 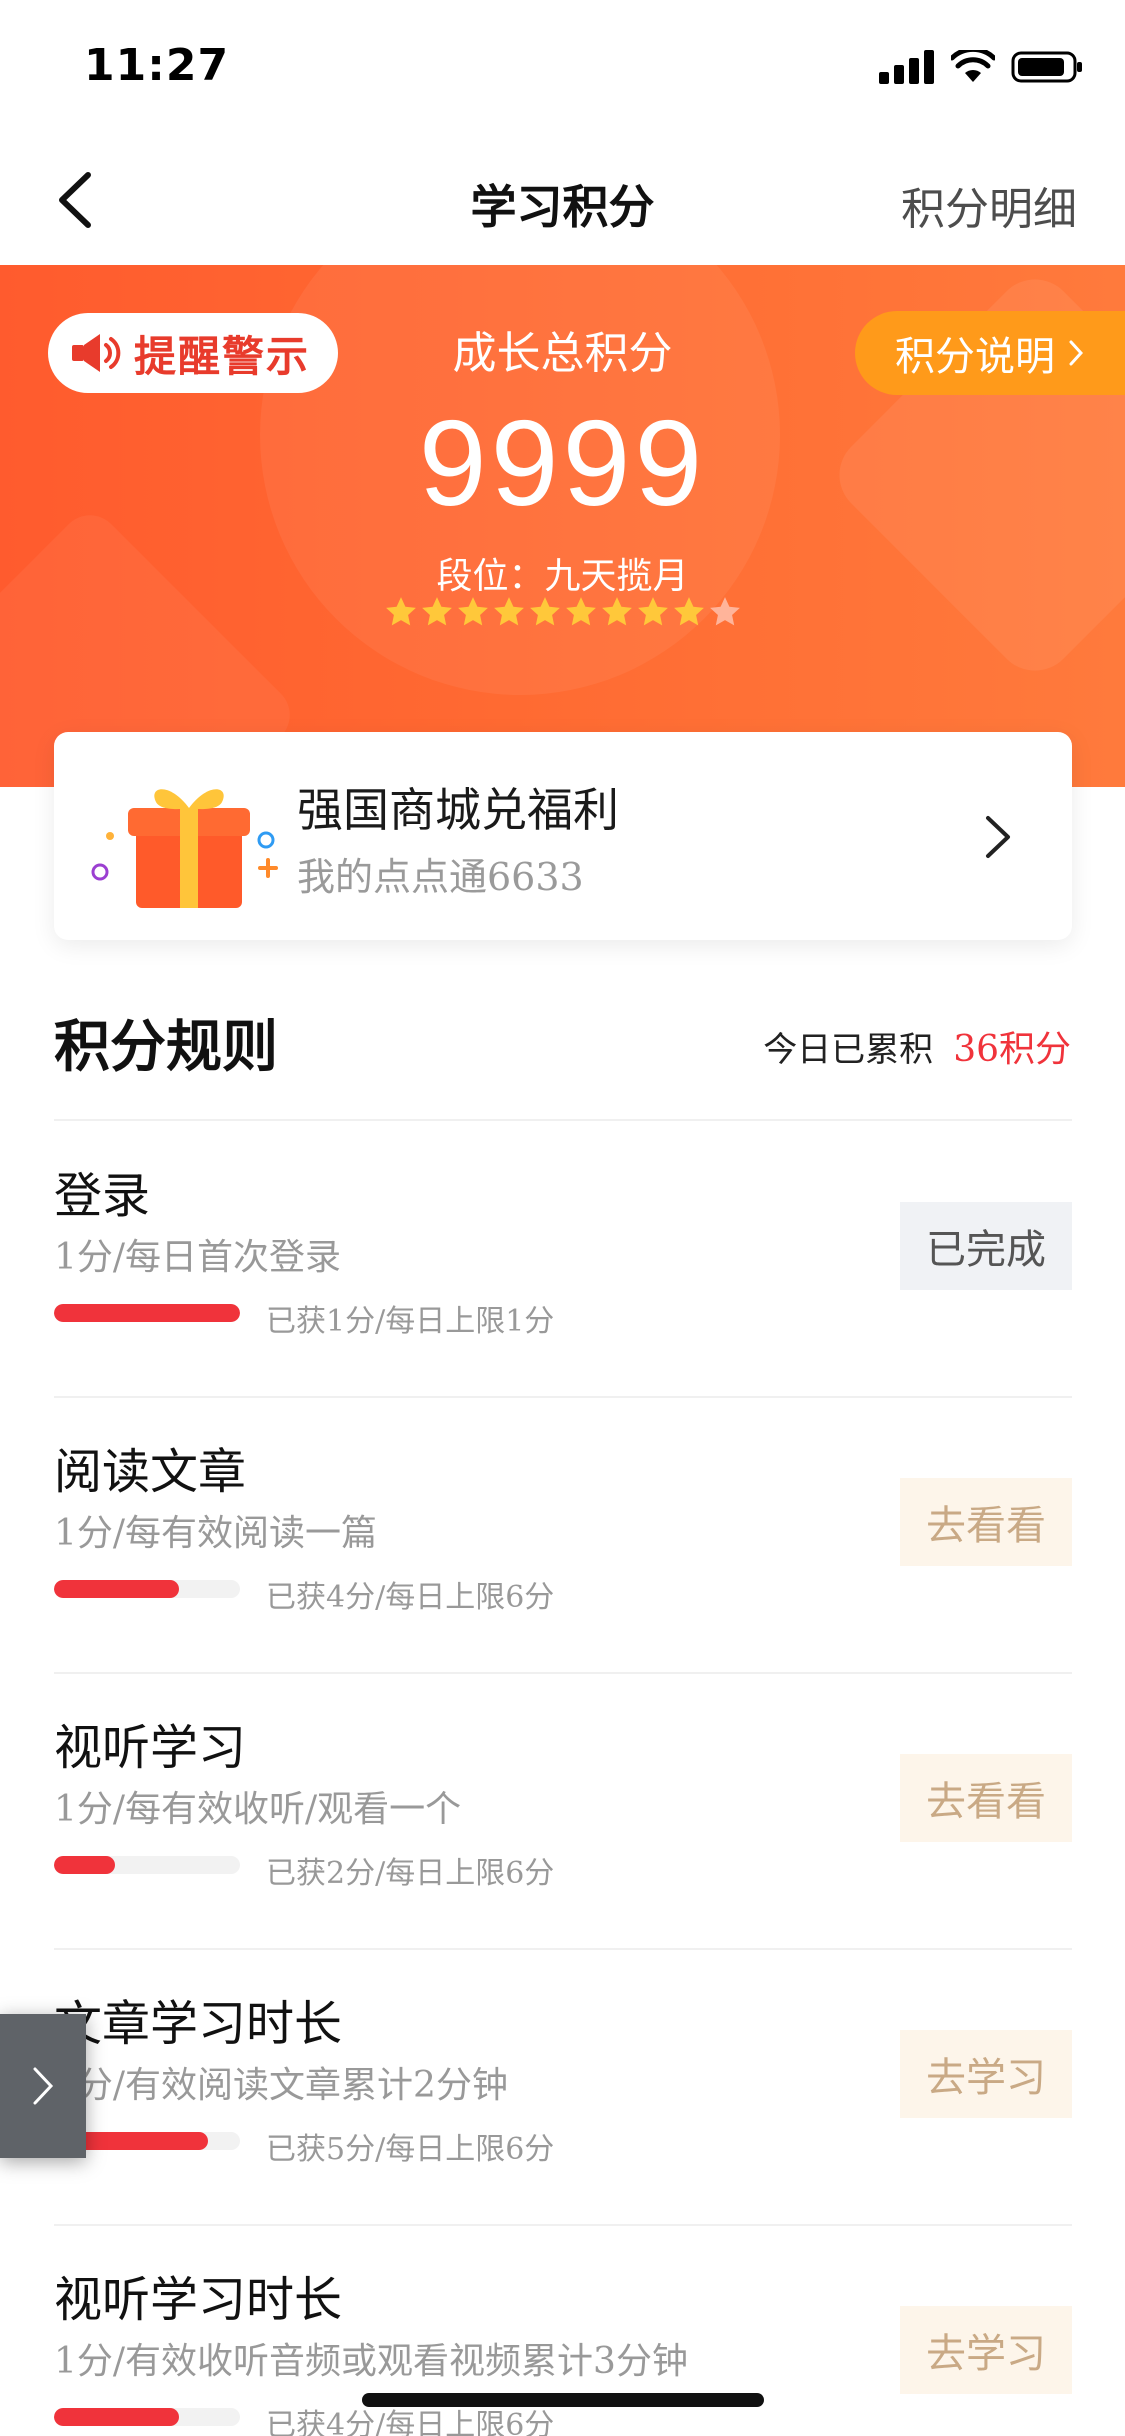 I want to click on today-accumulated: 今日已累积 36积分, so click(x=917, y=1046).